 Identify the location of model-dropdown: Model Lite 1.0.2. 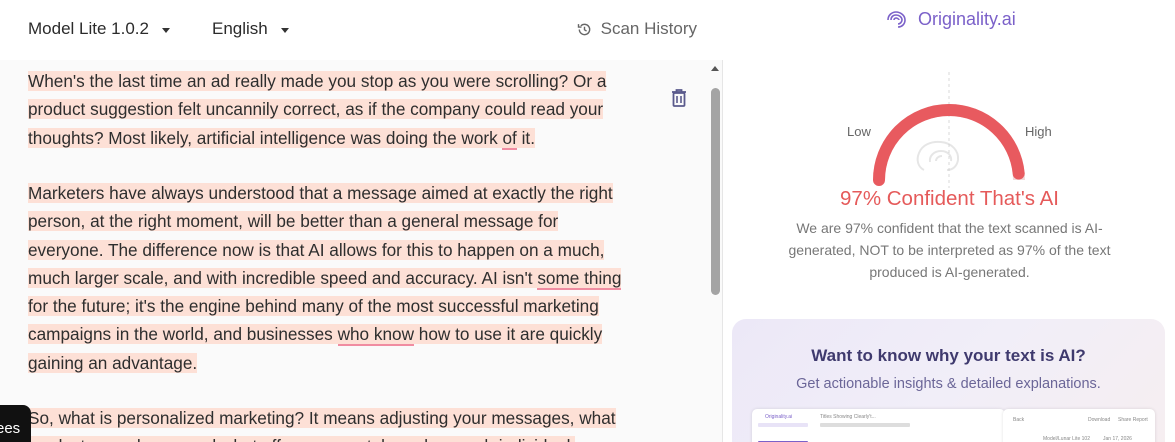
(99, 29).